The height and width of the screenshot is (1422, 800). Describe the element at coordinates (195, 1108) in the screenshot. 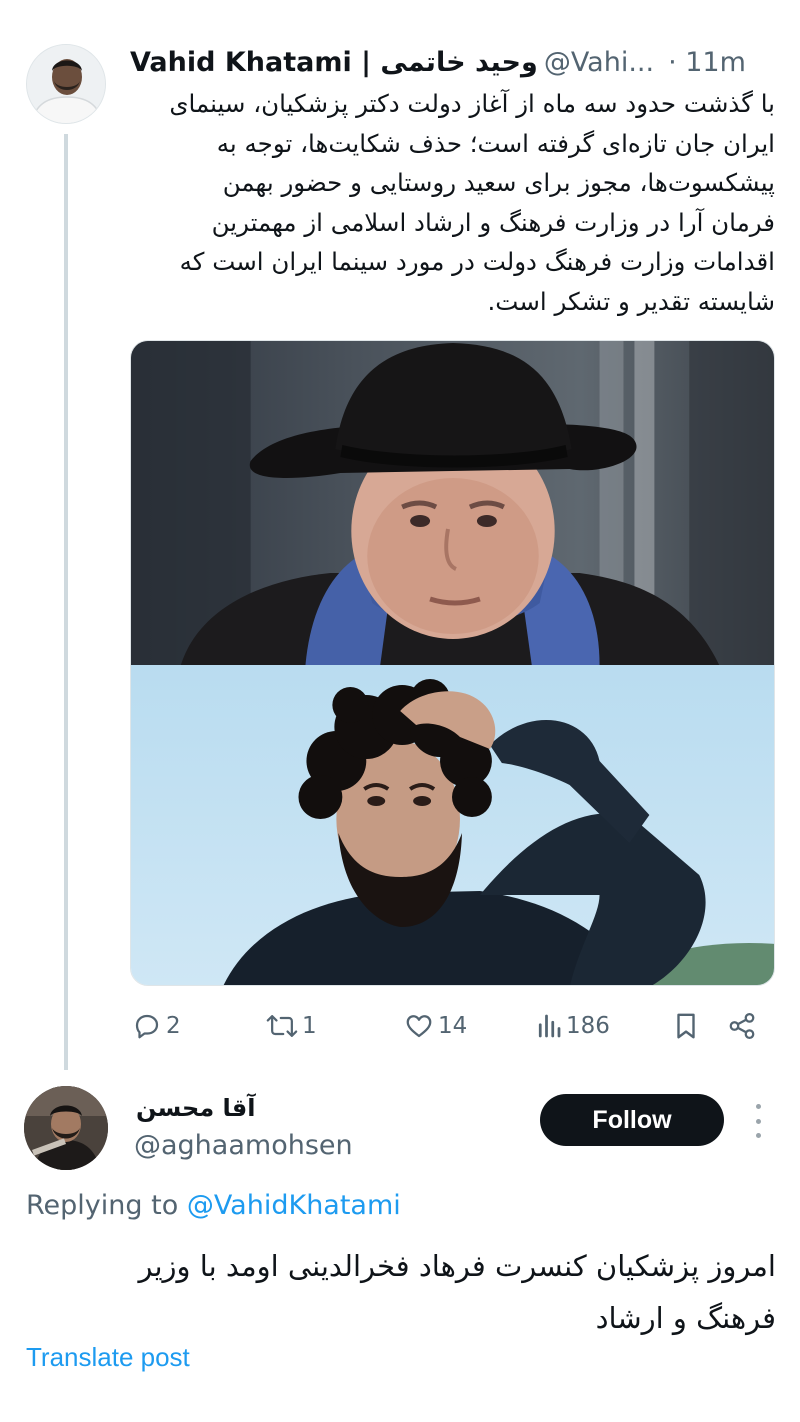

I see `reply-author-display-name: آقا محسن` at that location.